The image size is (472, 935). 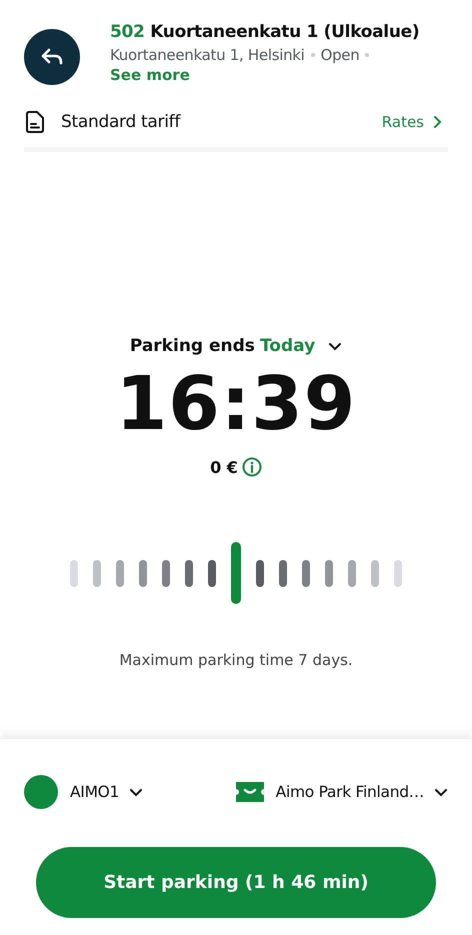 I want to click on back-arrow-icon, so click(x=52, y=57).